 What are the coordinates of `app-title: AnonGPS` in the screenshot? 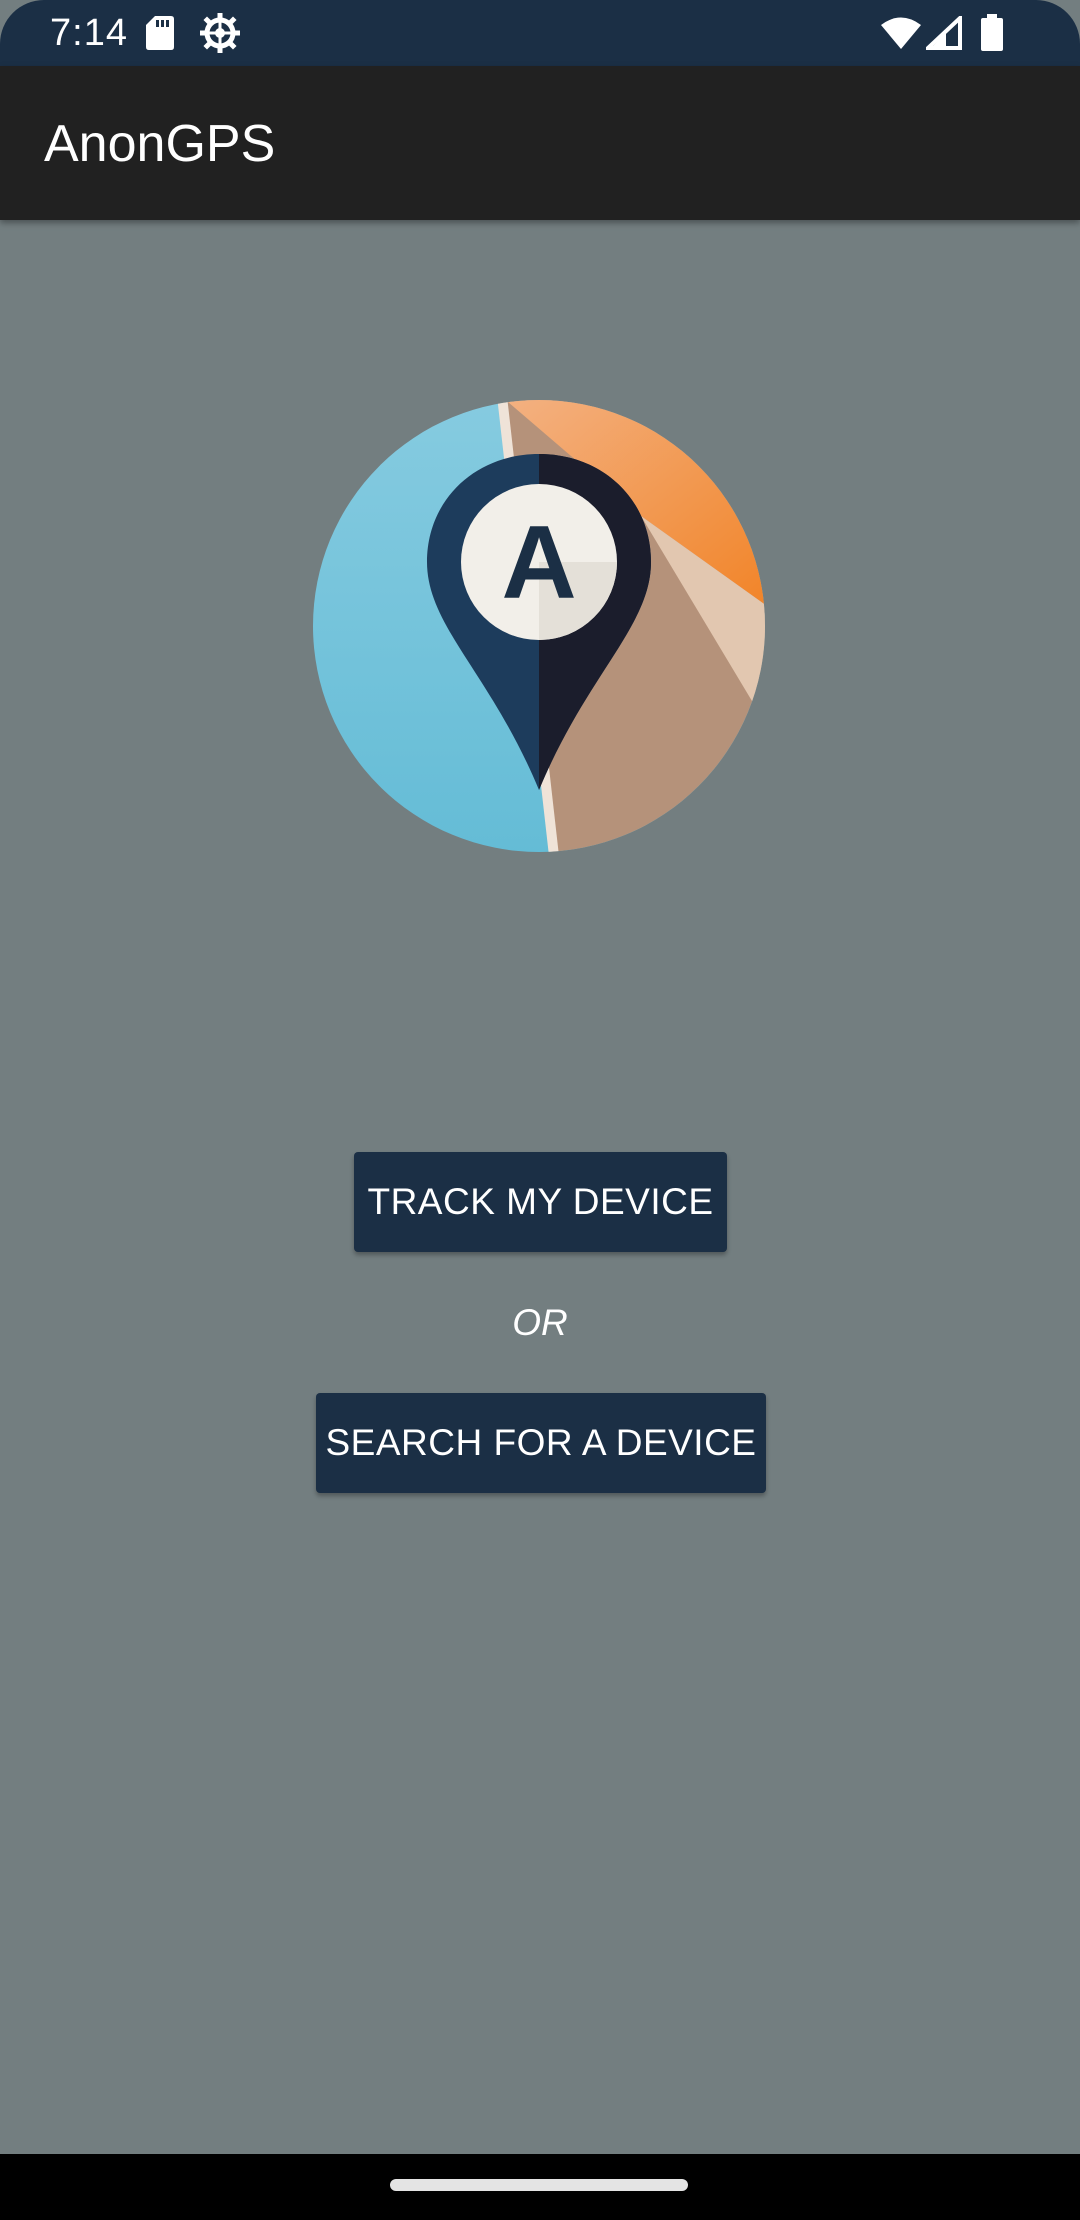 It's located at (160, 144).